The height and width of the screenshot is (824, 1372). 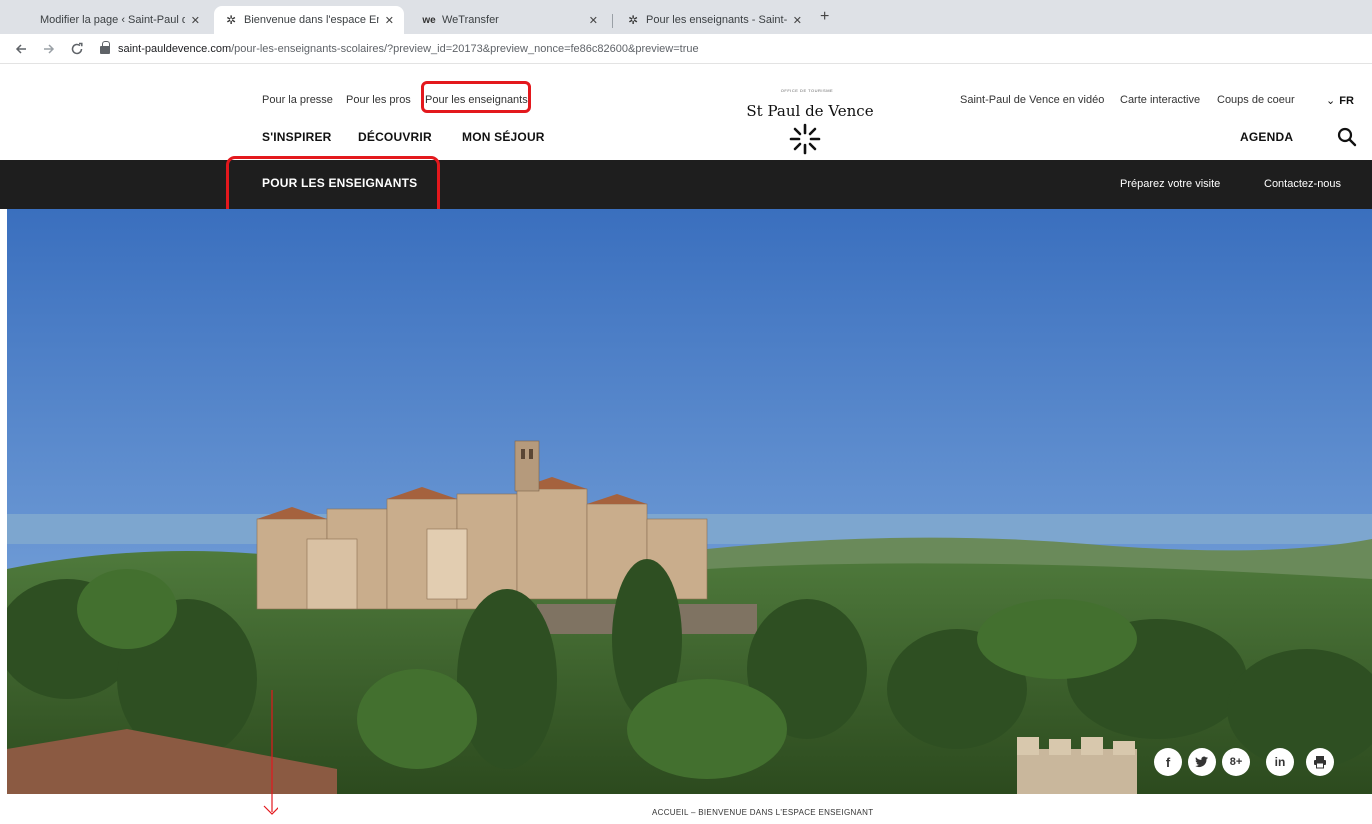 I want to click on back-arrow-icon, so click(x=21, y=49).